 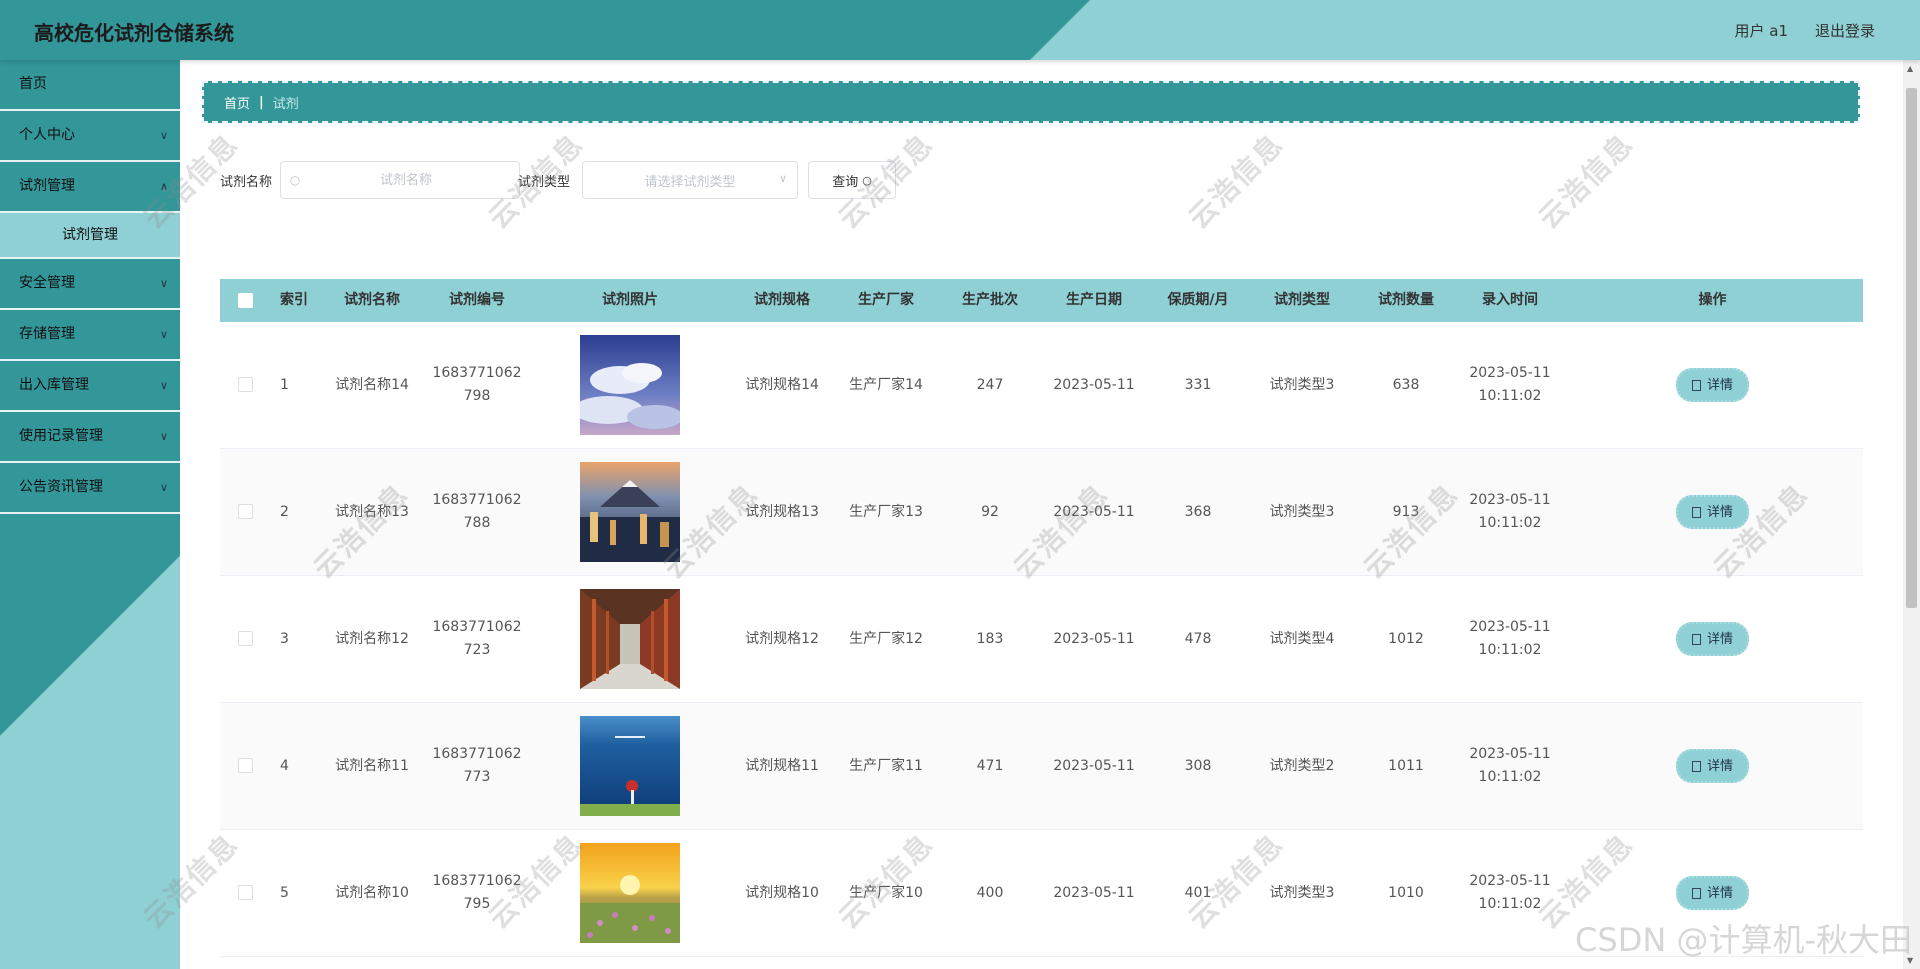 I want to click on scrollbar-thumb, so click(x=1911, y=348).